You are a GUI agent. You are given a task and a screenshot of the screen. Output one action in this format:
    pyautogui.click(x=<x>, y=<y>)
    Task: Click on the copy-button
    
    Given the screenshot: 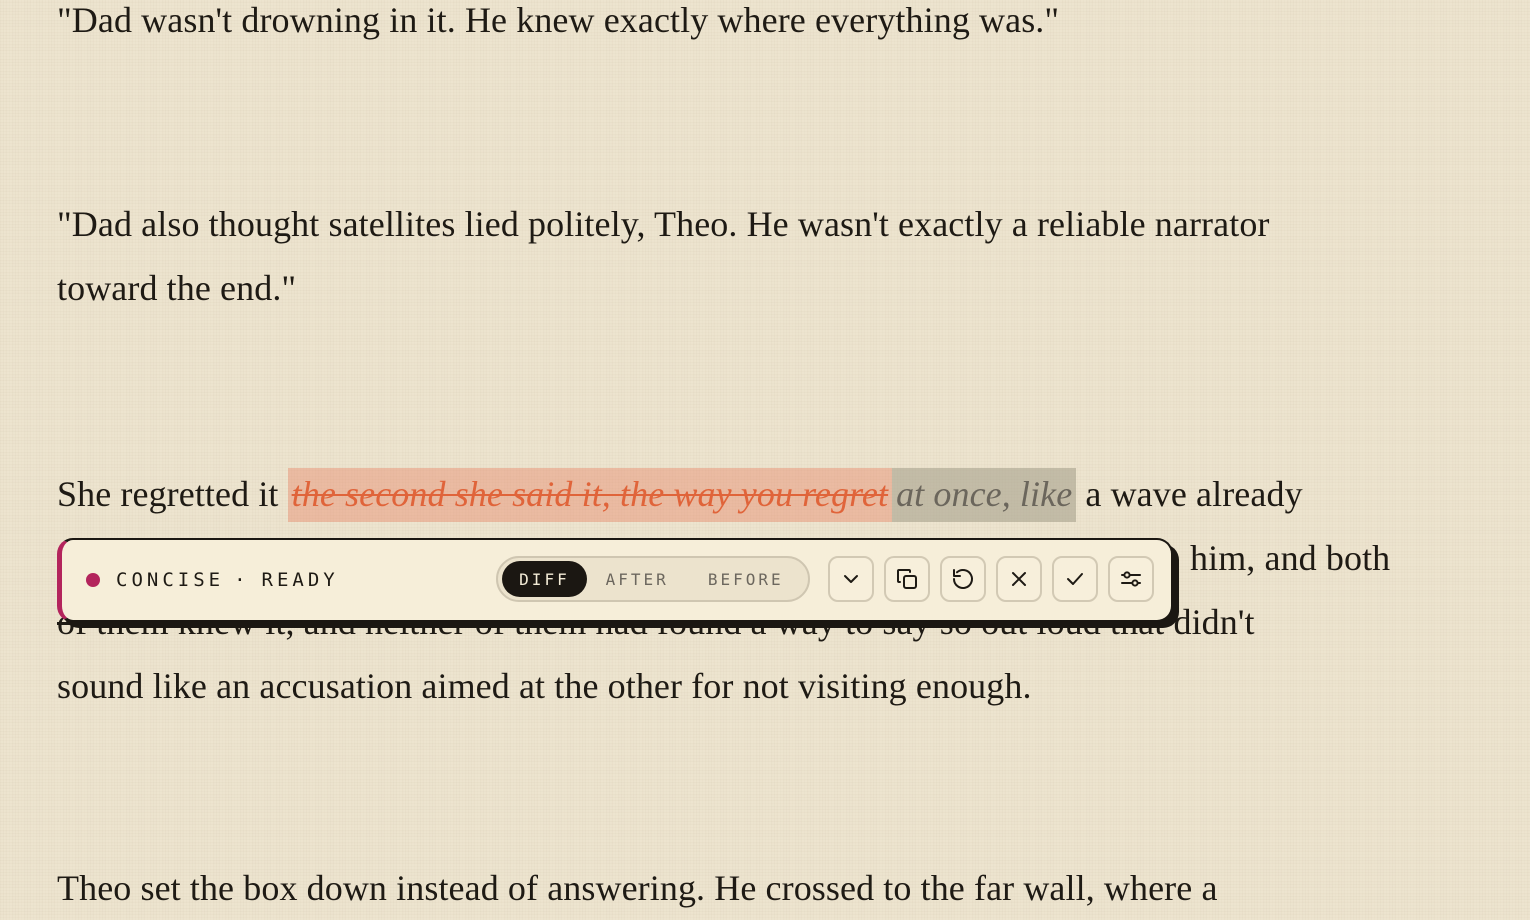 What is the action you would take?
    pyautogui.click(x=907, y=579)
    